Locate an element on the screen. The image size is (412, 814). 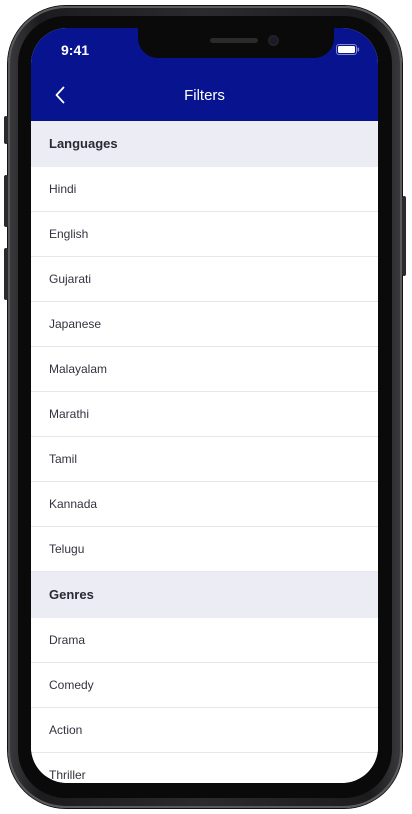
filter-option-action: Action is located at coordinates (204, 730).